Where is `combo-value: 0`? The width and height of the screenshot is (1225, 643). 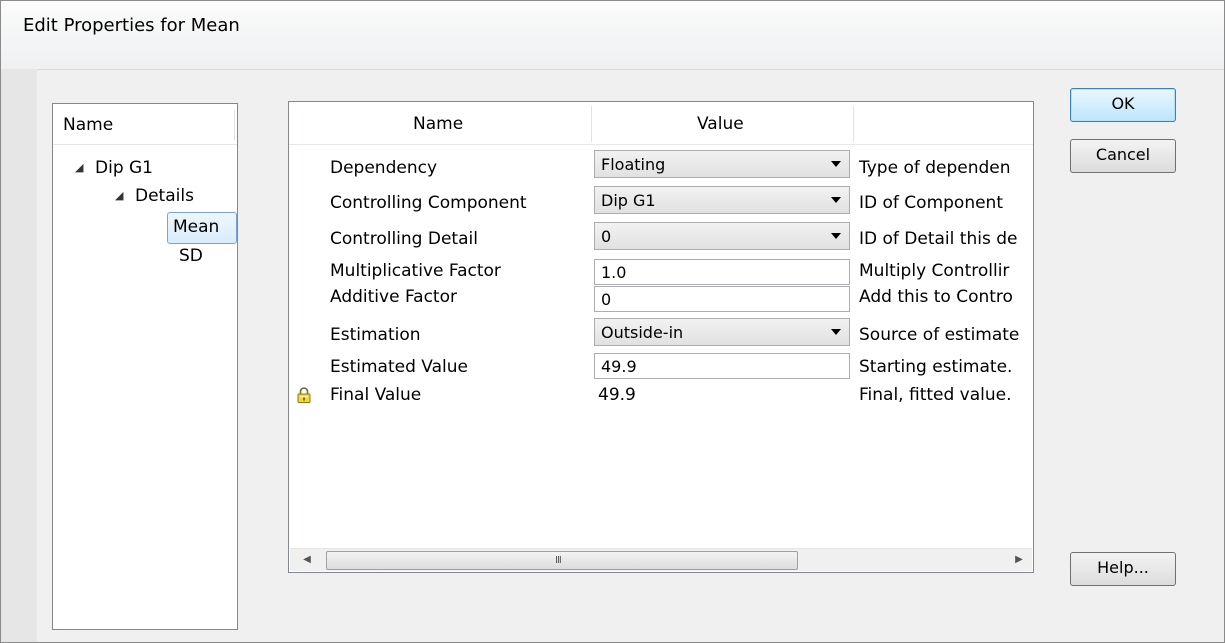 combo-value: 0 is located at coordinates (606, 236).